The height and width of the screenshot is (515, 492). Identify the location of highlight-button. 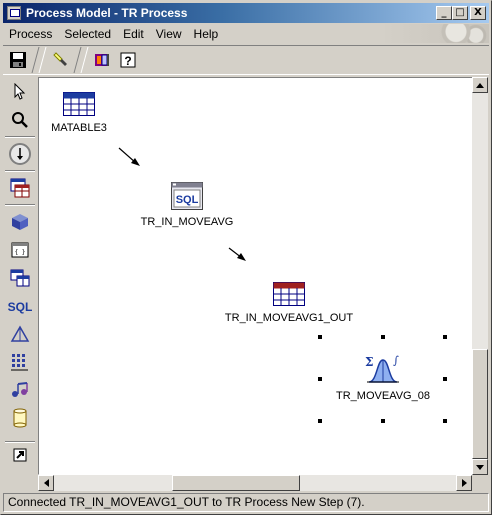
(60, 60).